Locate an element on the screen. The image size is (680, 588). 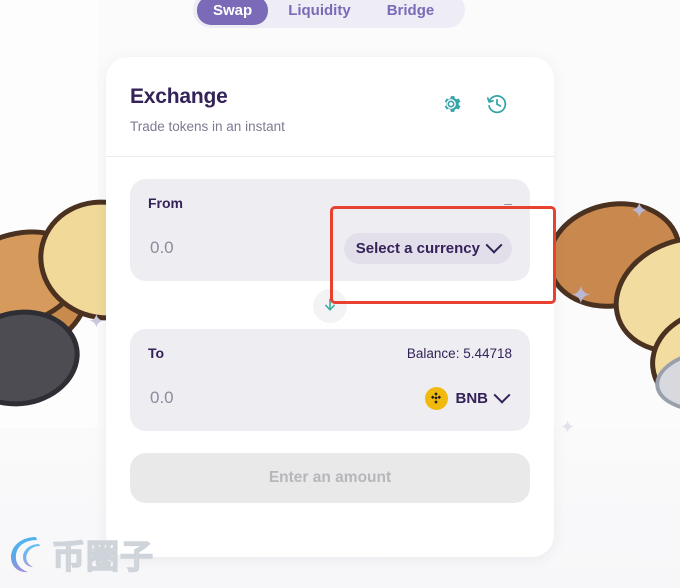
to-currency-label: BNB is located at coordinates (472, 398).